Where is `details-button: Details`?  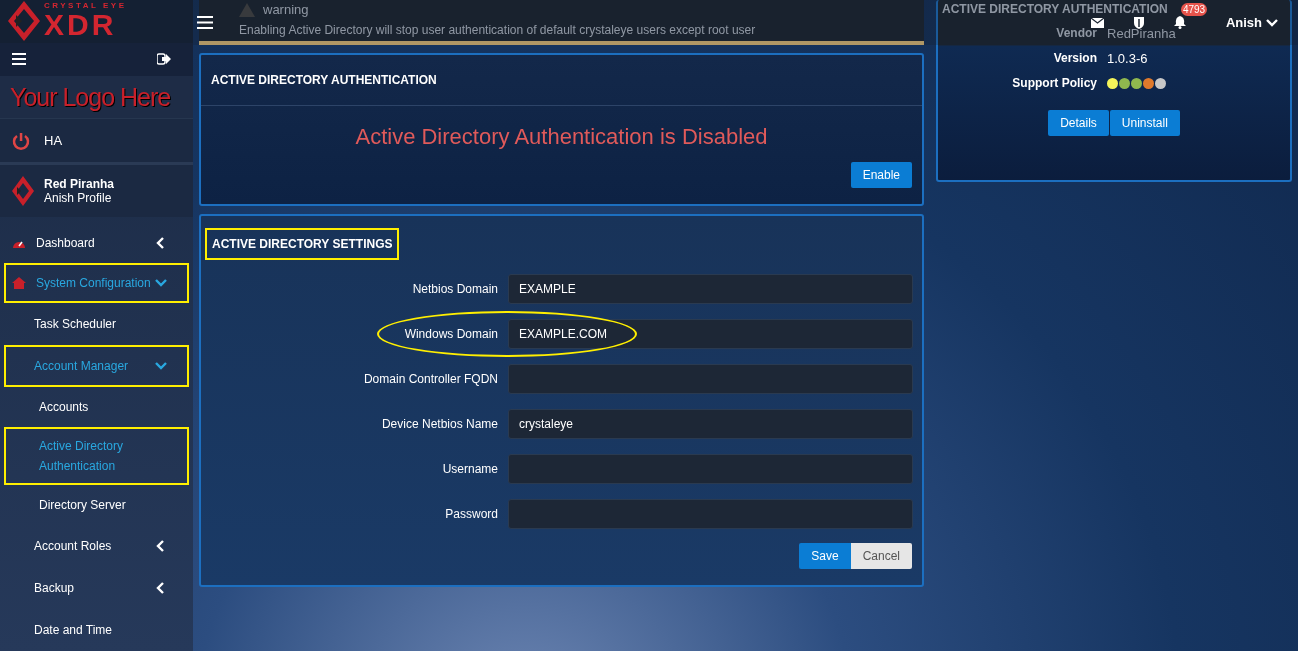 details-button: Details is located at coordinates (1078, 123).